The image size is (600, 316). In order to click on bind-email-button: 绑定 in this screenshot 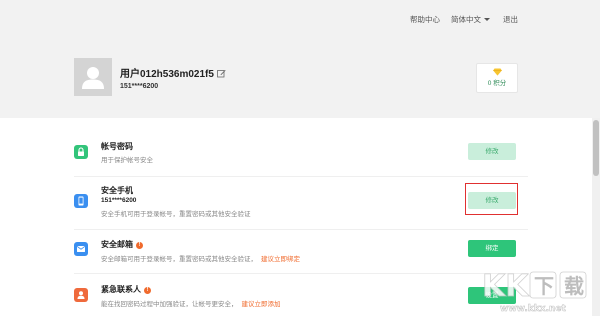, I will do `click(492, 248)`.